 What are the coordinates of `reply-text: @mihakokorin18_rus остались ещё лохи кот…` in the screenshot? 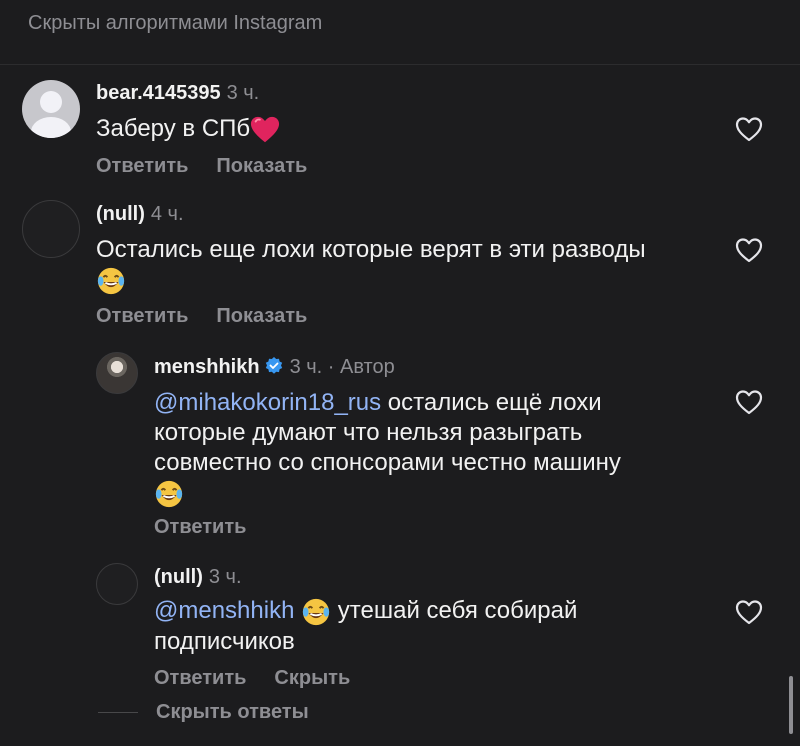 It's located at (424, 448).